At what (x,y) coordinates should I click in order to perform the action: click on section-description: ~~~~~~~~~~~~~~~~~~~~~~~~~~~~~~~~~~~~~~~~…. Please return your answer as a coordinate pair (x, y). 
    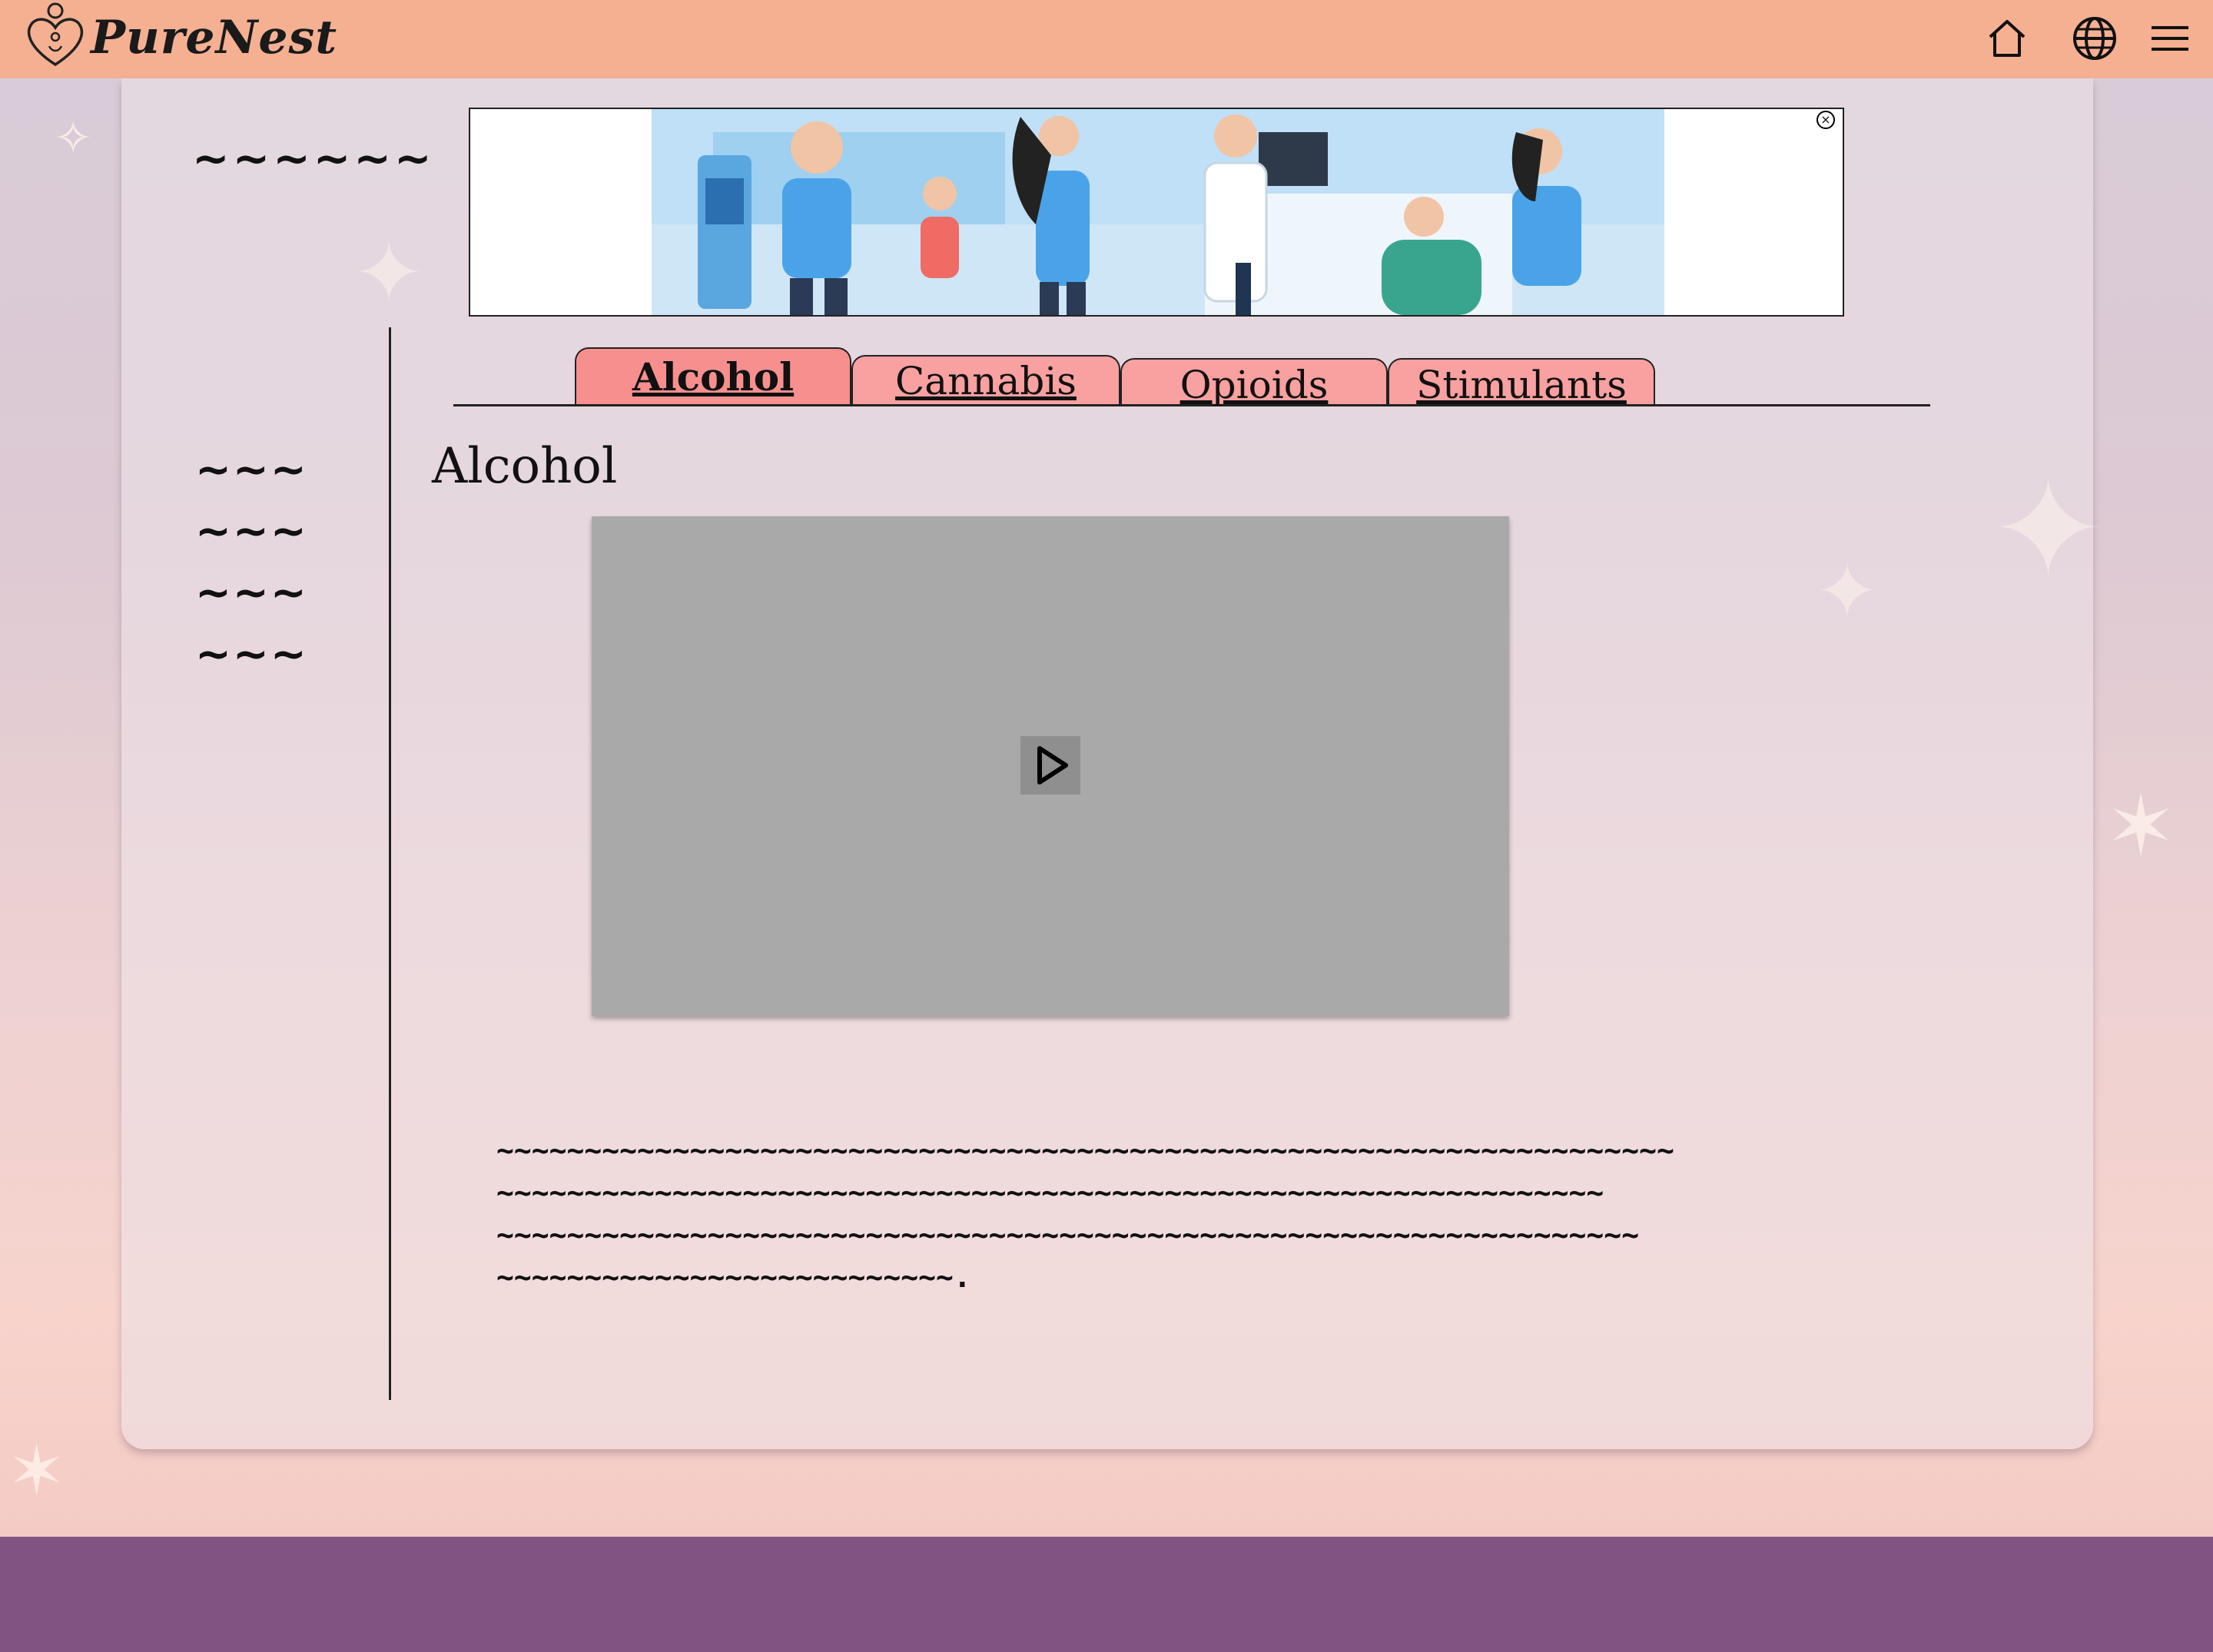
    Looking at the image, I should click on (1085, 1213).